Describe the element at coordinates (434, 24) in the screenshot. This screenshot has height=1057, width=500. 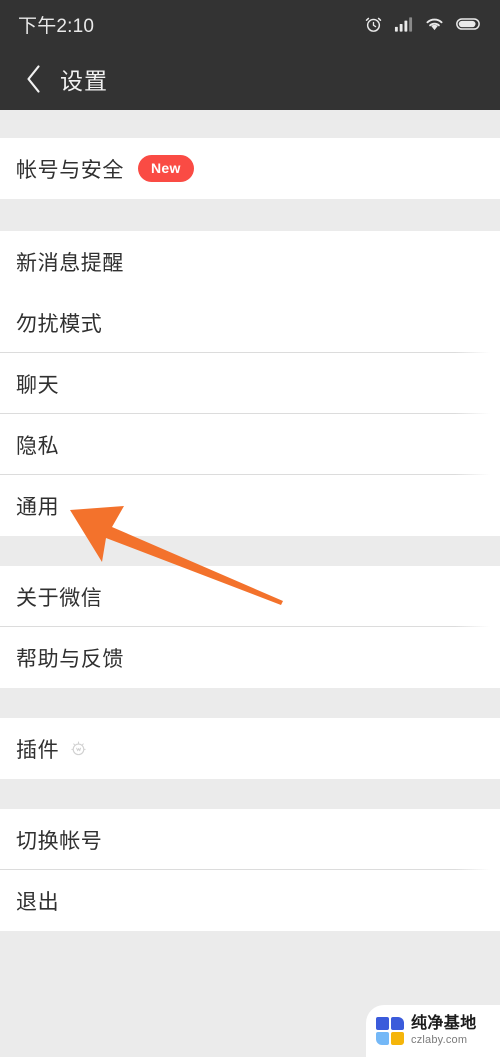
I see `wifi-icon` at that location.